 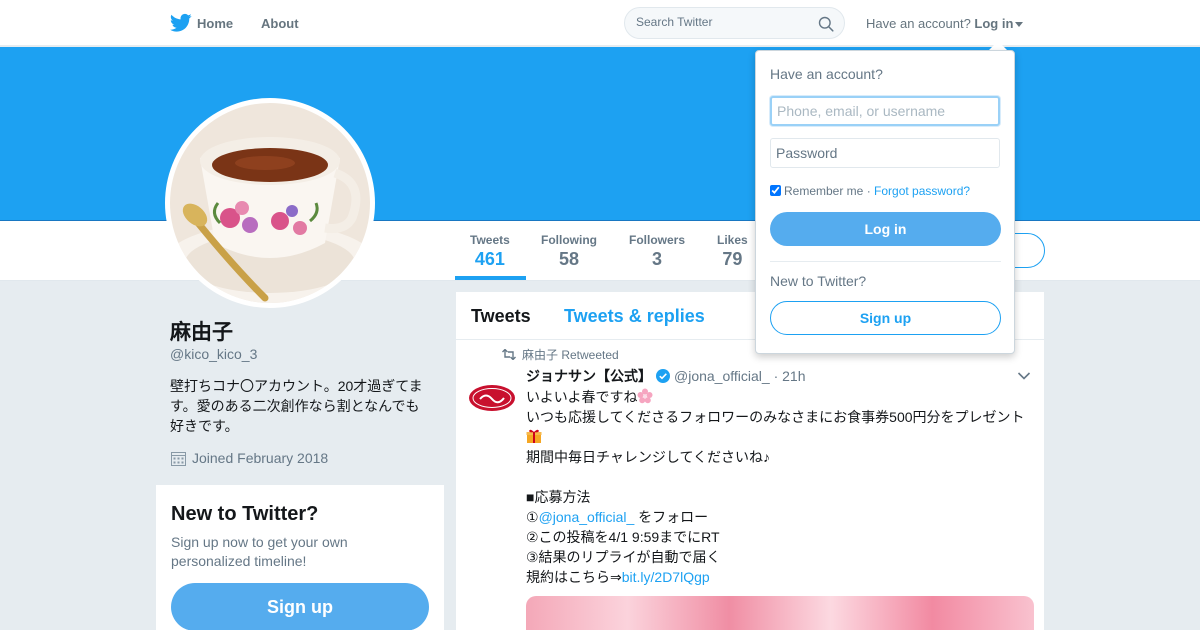 I want to click on calendar-icon, so click(x=178, y=459).